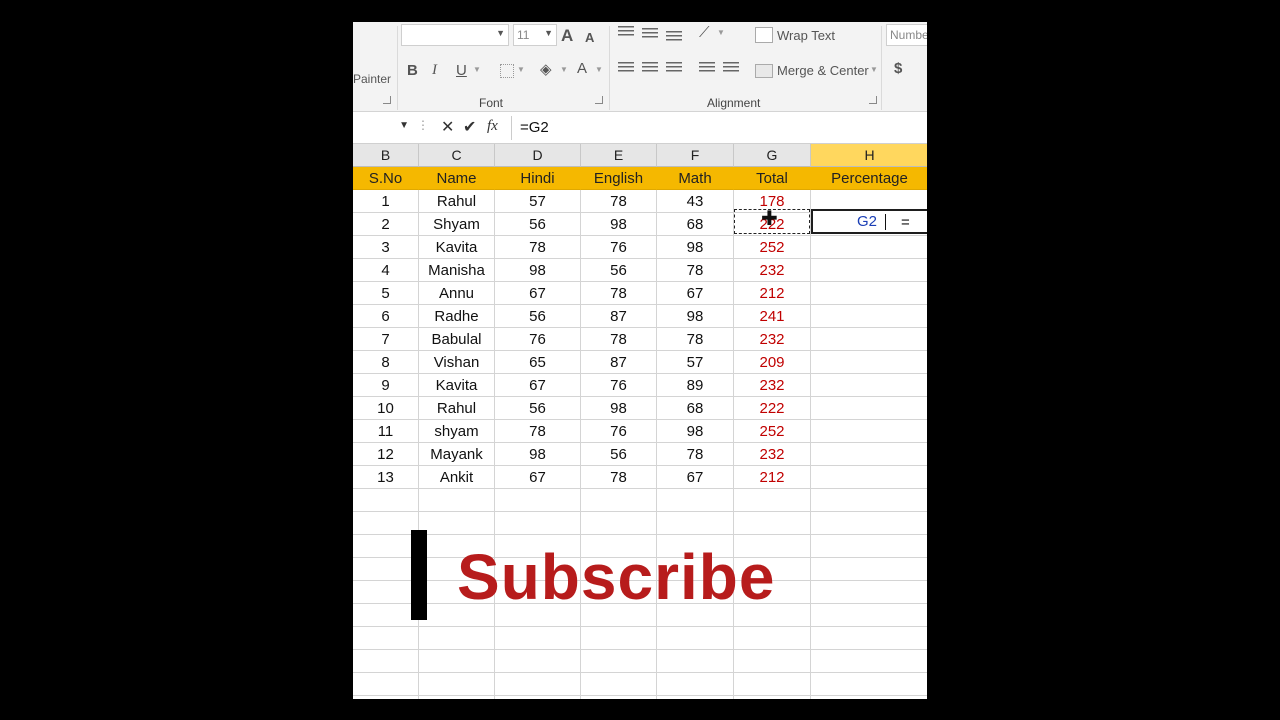 The image size is (1280, 720). I want to click on bold-button: B, so click(412, 70).